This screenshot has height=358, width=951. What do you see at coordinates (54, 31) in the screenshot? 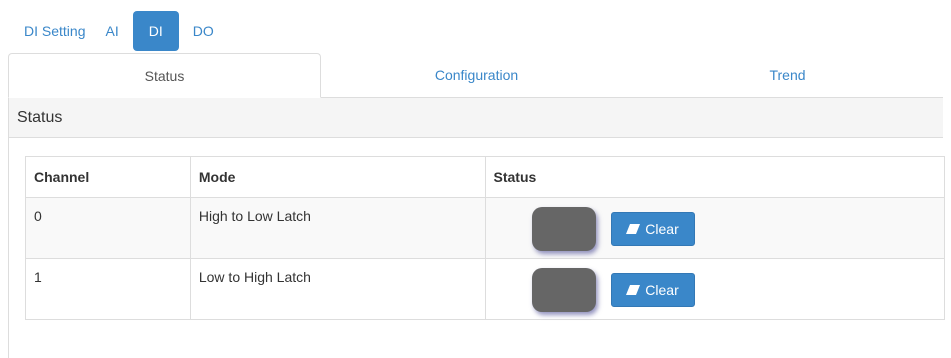
I see `tab-di-setting: DI Setting` at bounding box center [54, 31].